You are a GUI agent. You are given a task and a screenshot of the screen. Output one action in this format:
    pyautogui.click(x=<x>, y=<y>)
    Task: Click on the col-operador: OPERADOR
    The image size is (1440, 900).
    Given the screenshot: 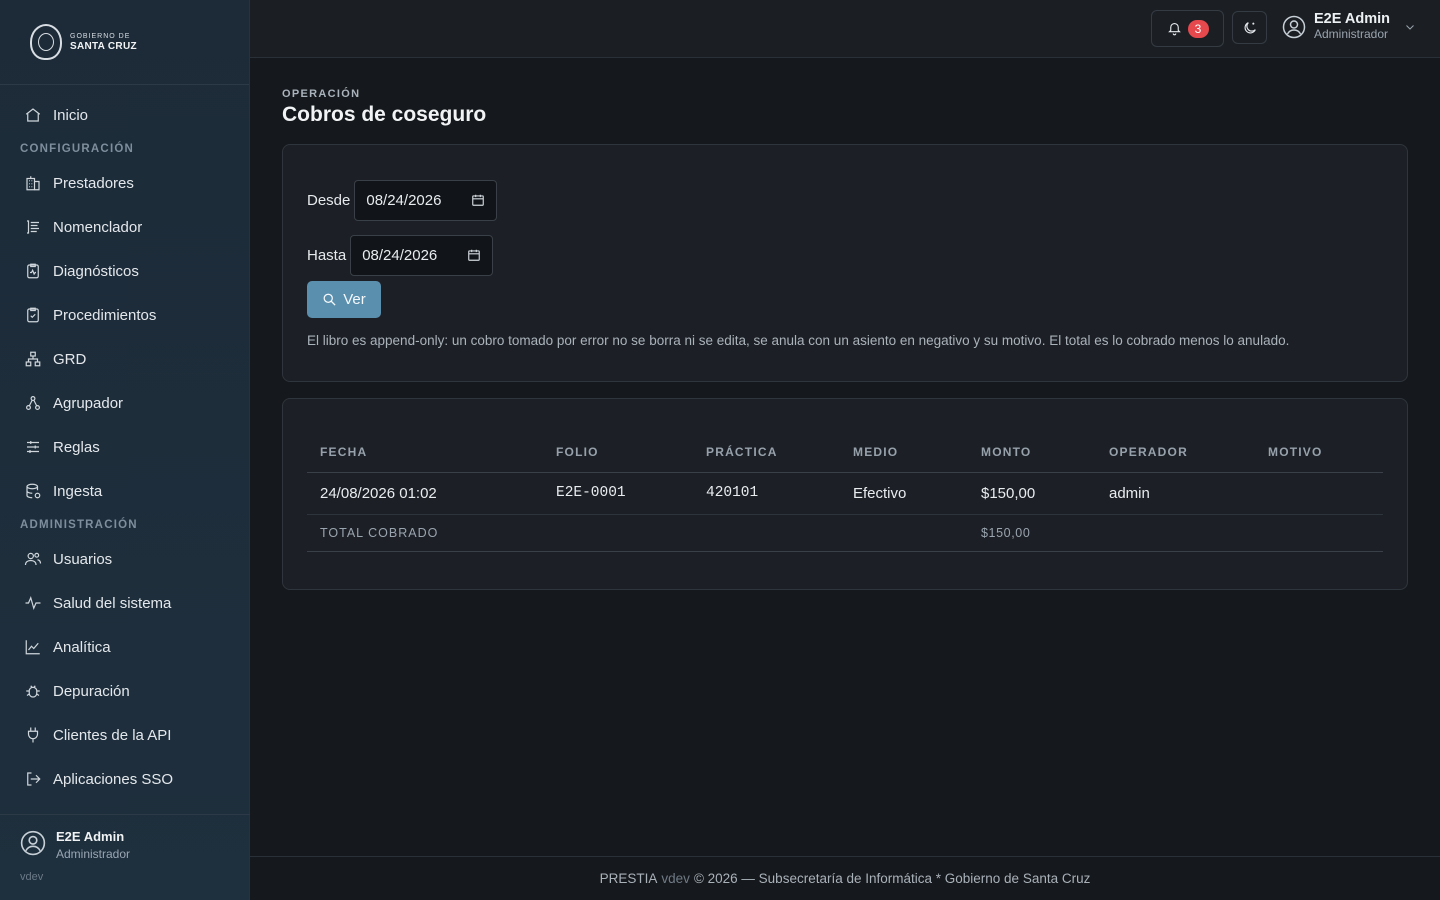 What is the action you would take?
    pyautogui.click(x=1175, y=453)
    